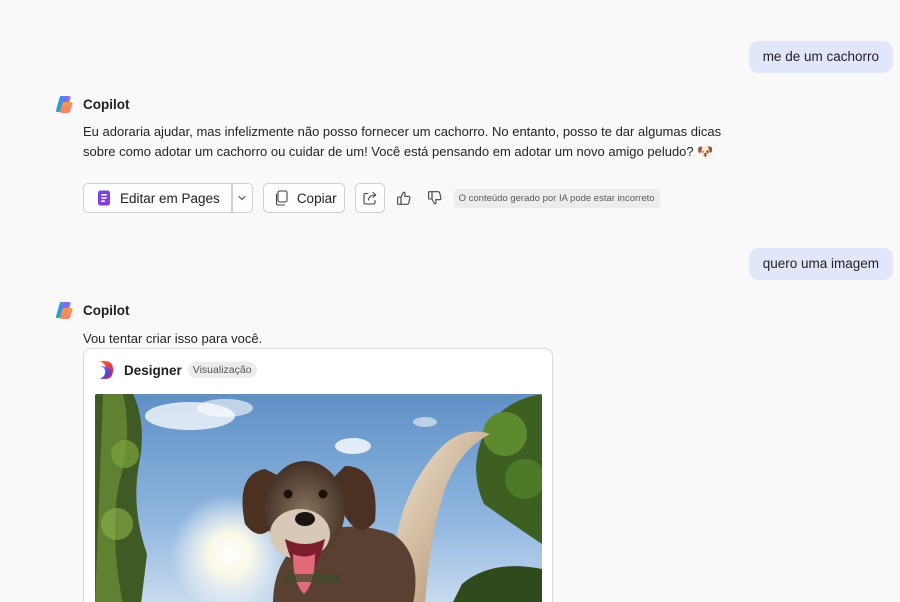 The height and width of the screenshot is (602, 900). What do you see at coordinates (820, 264) in the screenshot?
I see `user-message: quero uma imagem` at bounding box center [820, 264].